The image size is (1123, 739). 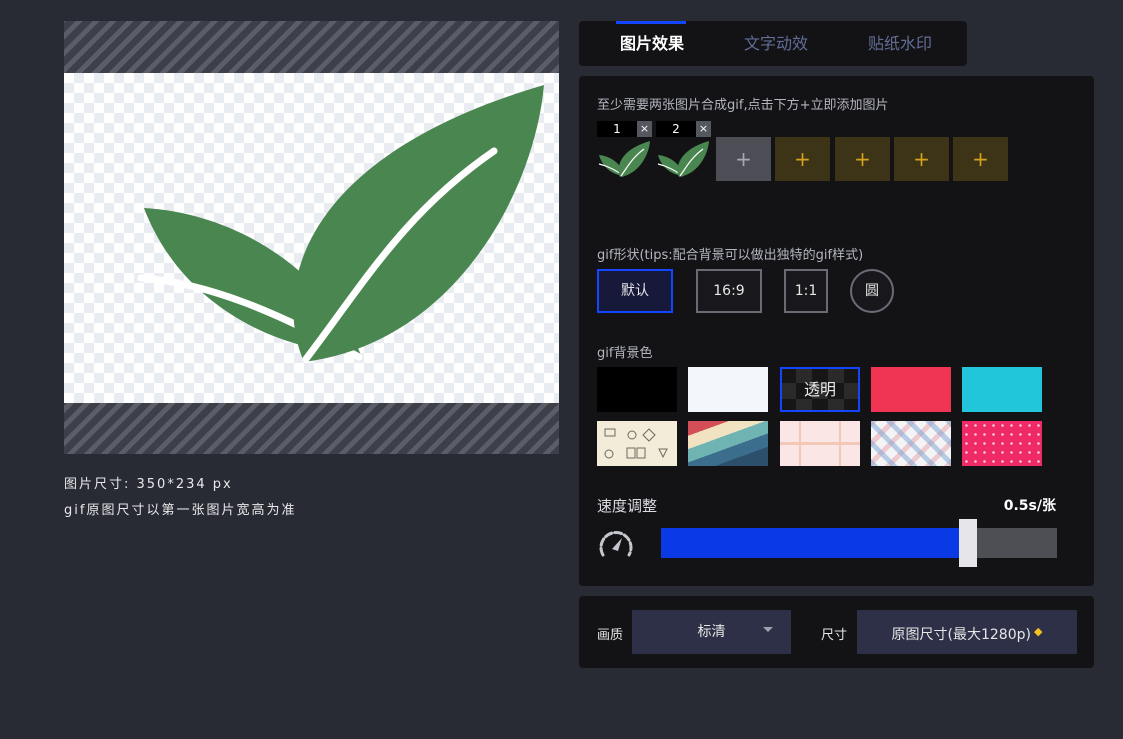 What do you see at coordinates (637, 389) in the screenshot?
I see `bg-swatch-black` at bounding box center [637, 389].